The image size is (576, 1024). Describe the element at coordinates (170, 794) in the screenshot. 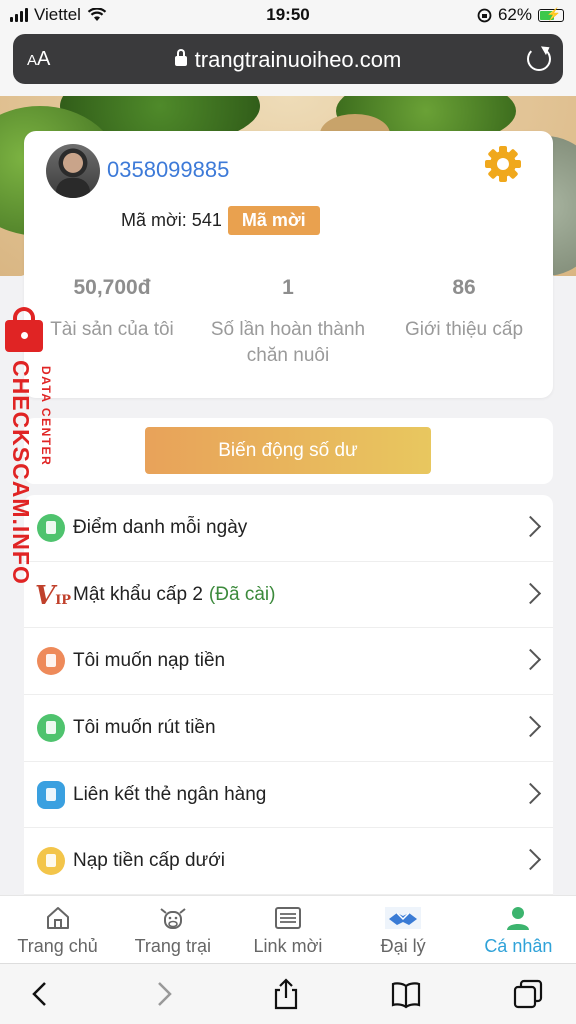

I see `menu-item-label: Liên kết thẻ ngân hàng` at that location.